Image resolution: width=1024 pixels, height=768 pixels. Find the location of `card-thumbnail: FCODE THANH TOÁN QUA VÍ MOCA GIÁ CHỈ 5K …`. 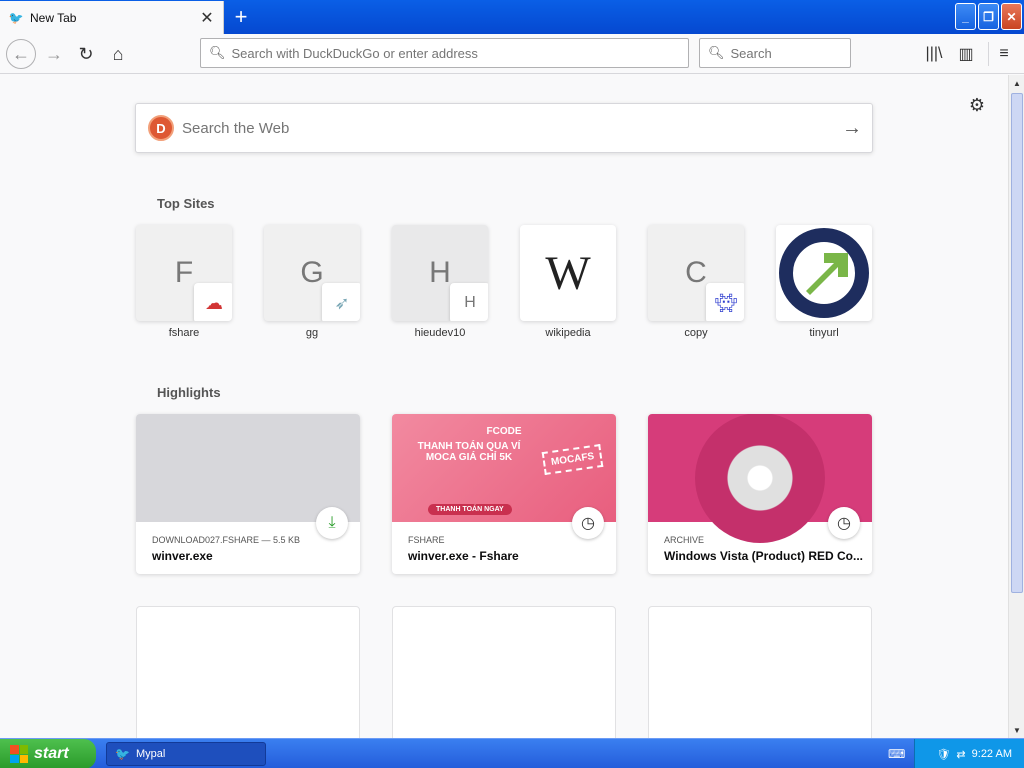

card-thumbnail: FCODE THANH TOÁN QUA VÍ MOCA GIÁ CHỈ 5K … is located at coordinates (504, 468).